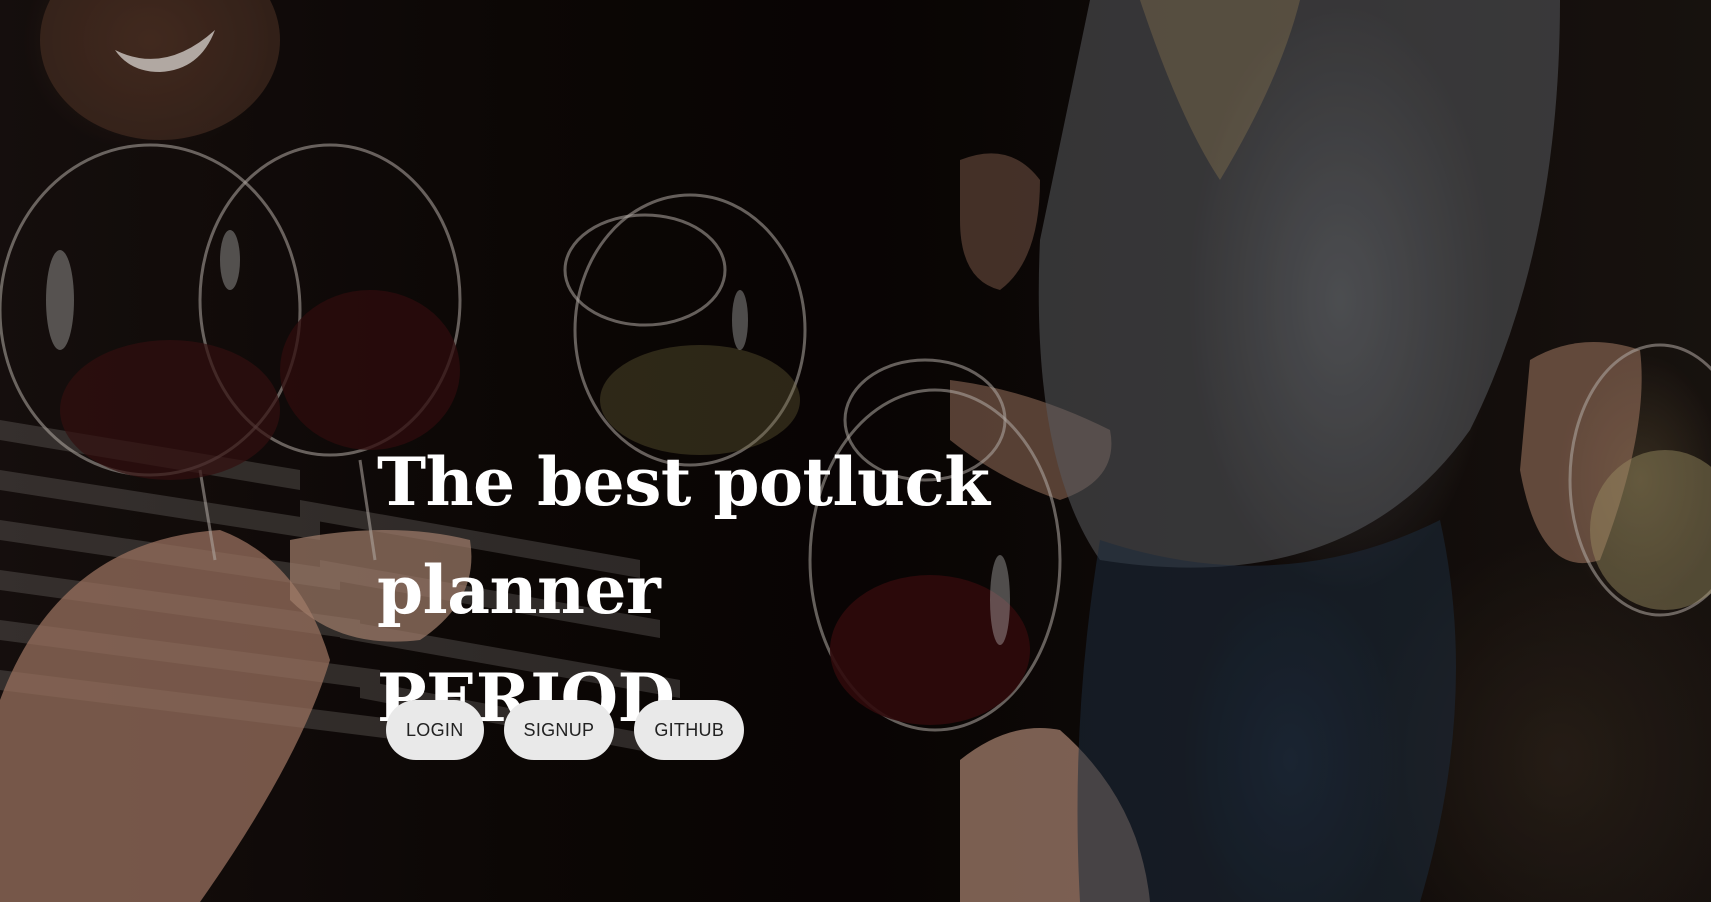 This screenshot has width=1711, height=902. Describe the element at coordinates (559, 730) in the screenshot. I see `signup-button: SIGNUP` at that location.